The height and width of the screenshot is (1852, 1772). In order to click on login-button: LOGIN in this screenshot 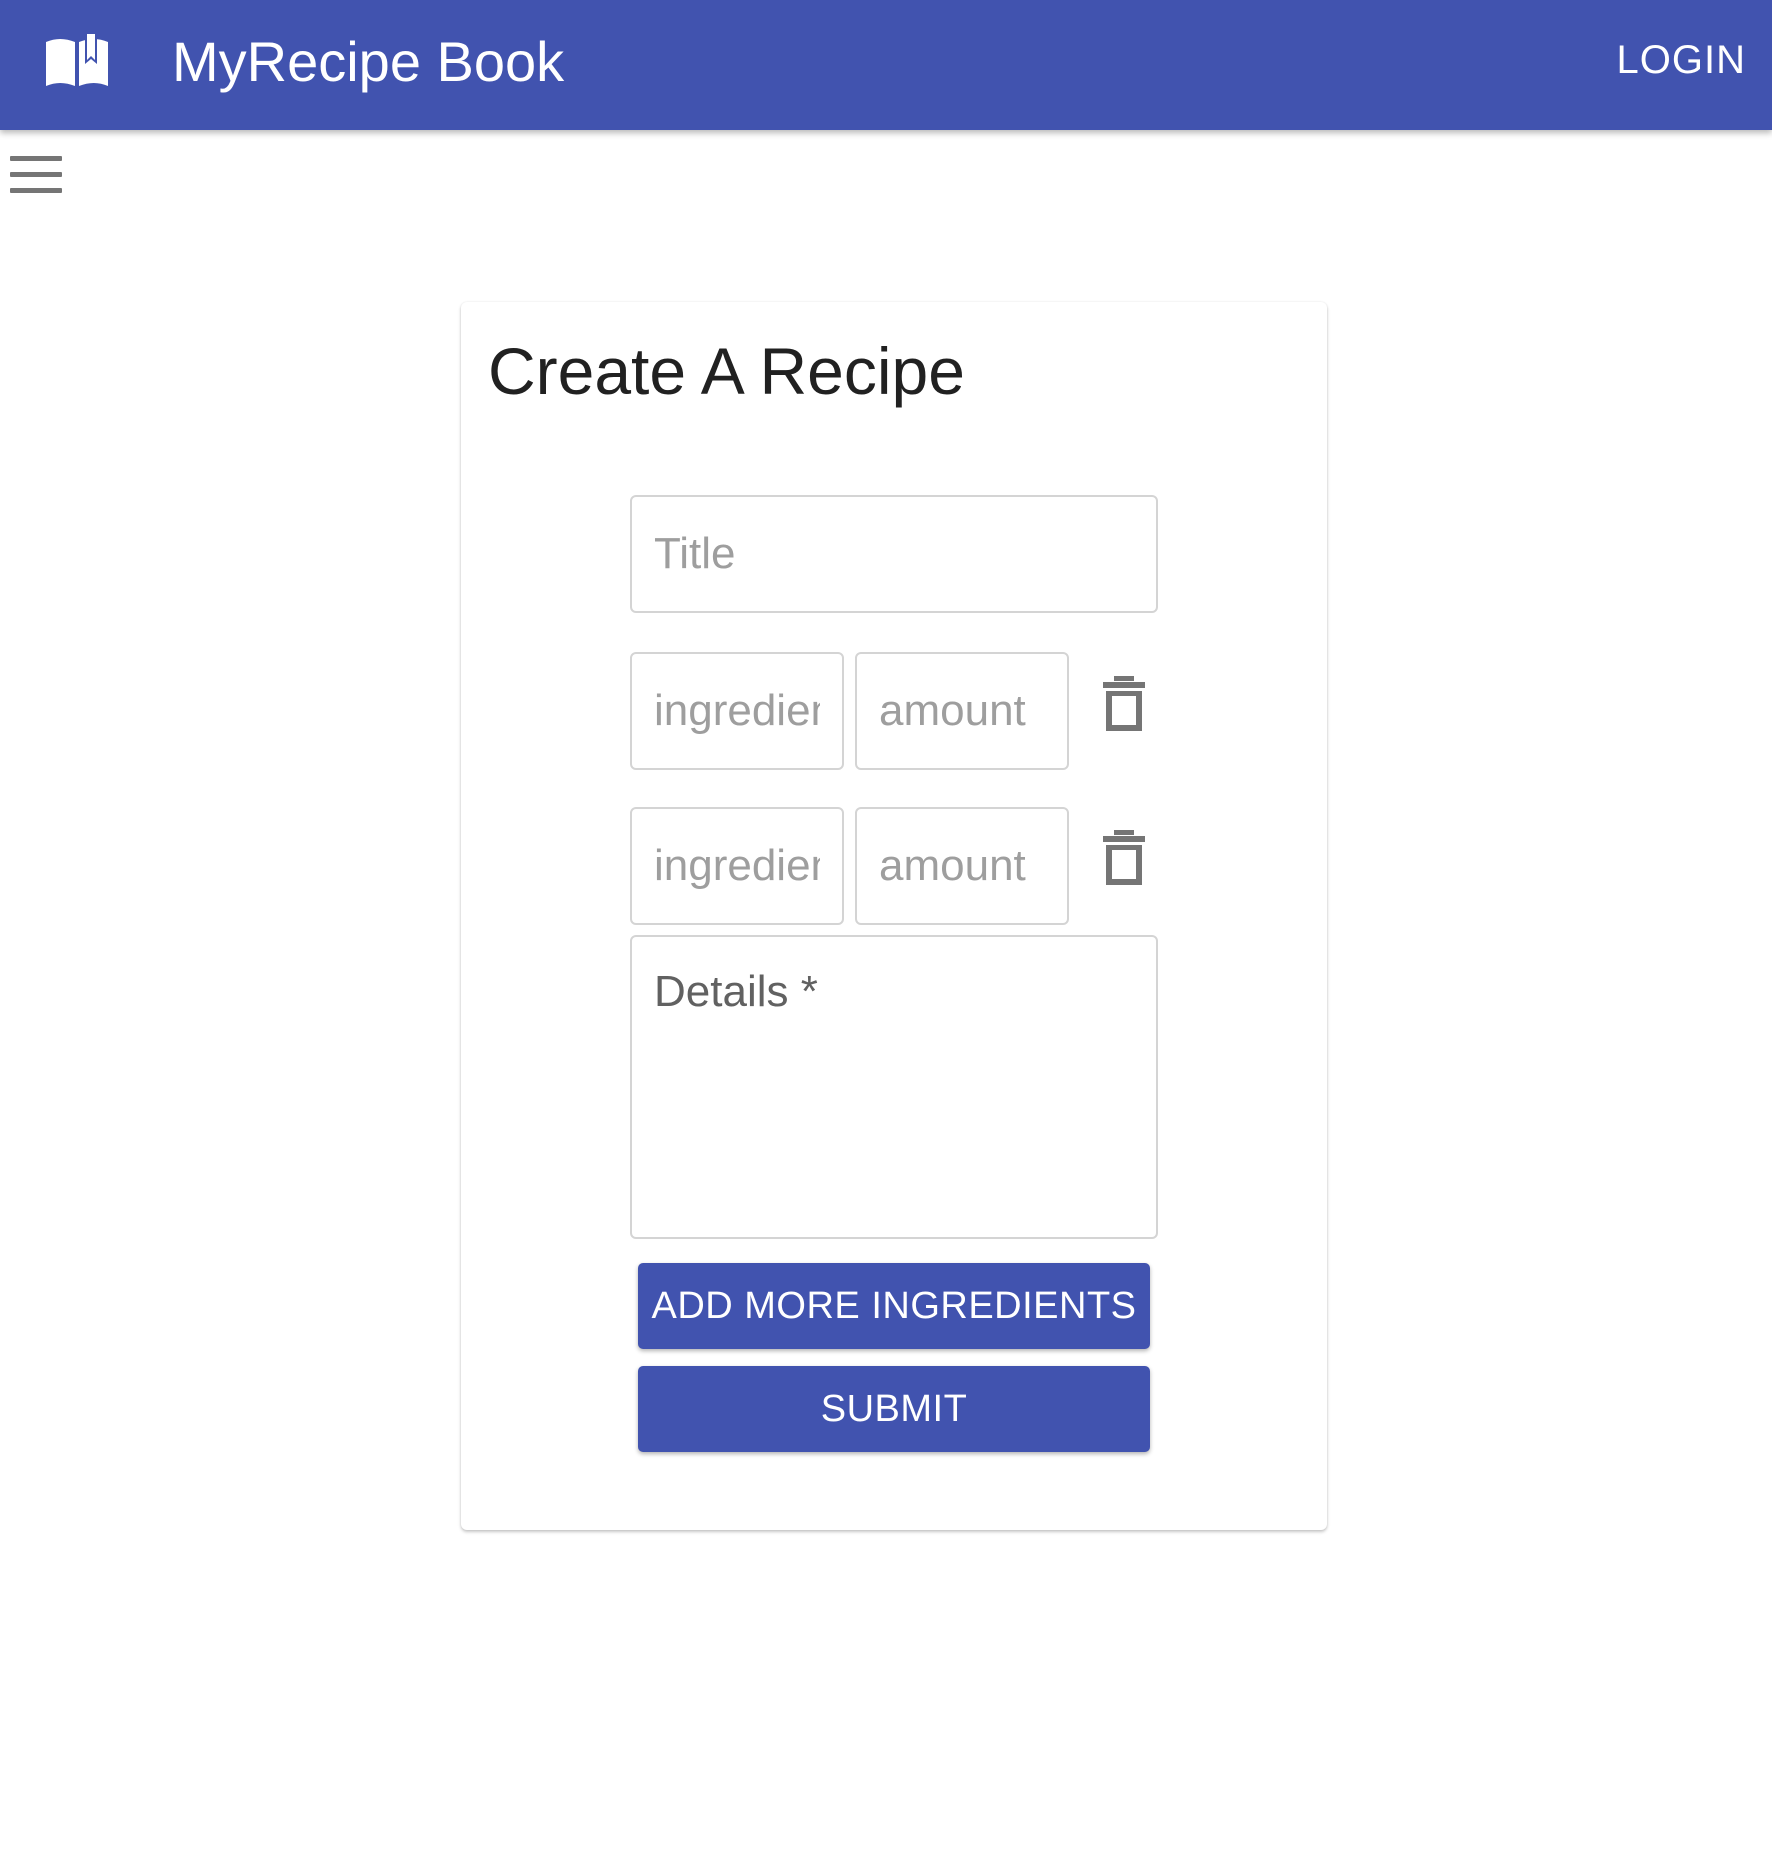, I will do `click(1681, 60)`.